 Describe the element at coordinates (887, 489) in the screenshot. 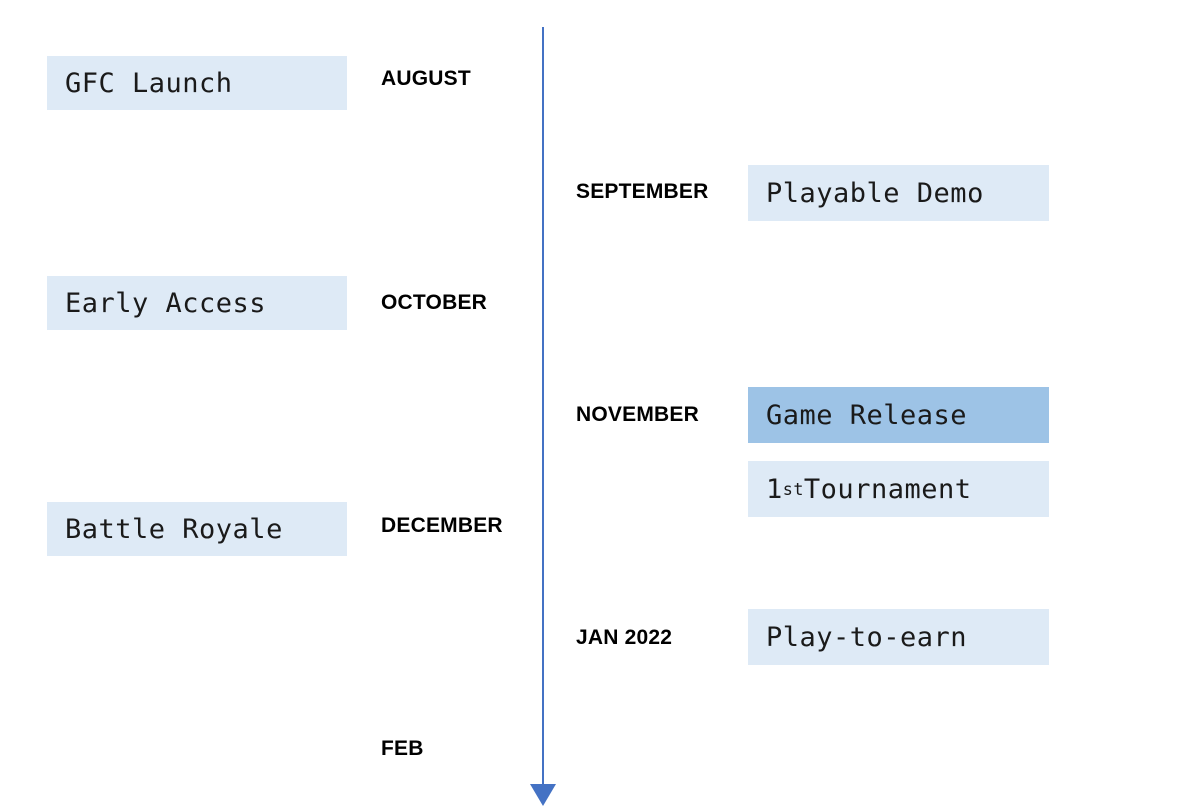

I see `event-label-suffix: Tournament` at that location.